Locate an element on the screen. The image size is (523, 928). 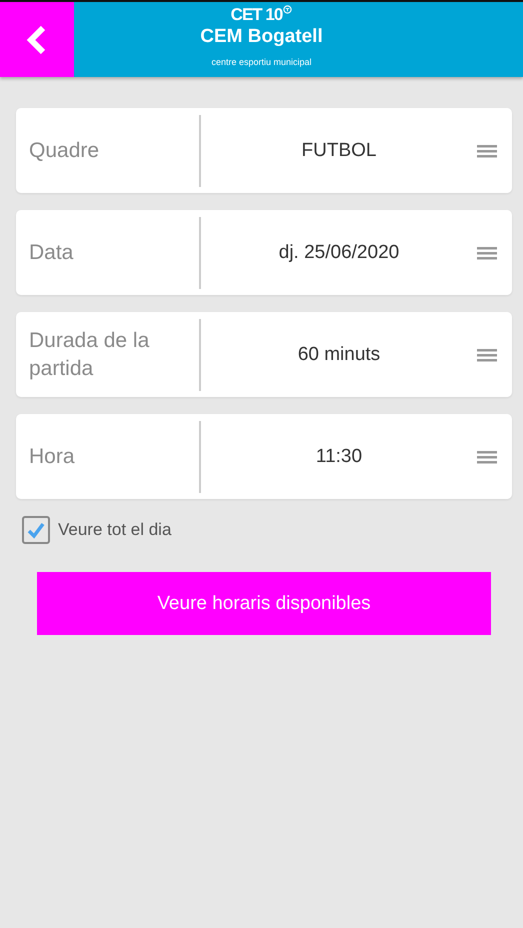
field-label: Hora is located at coordinates (52, 457).